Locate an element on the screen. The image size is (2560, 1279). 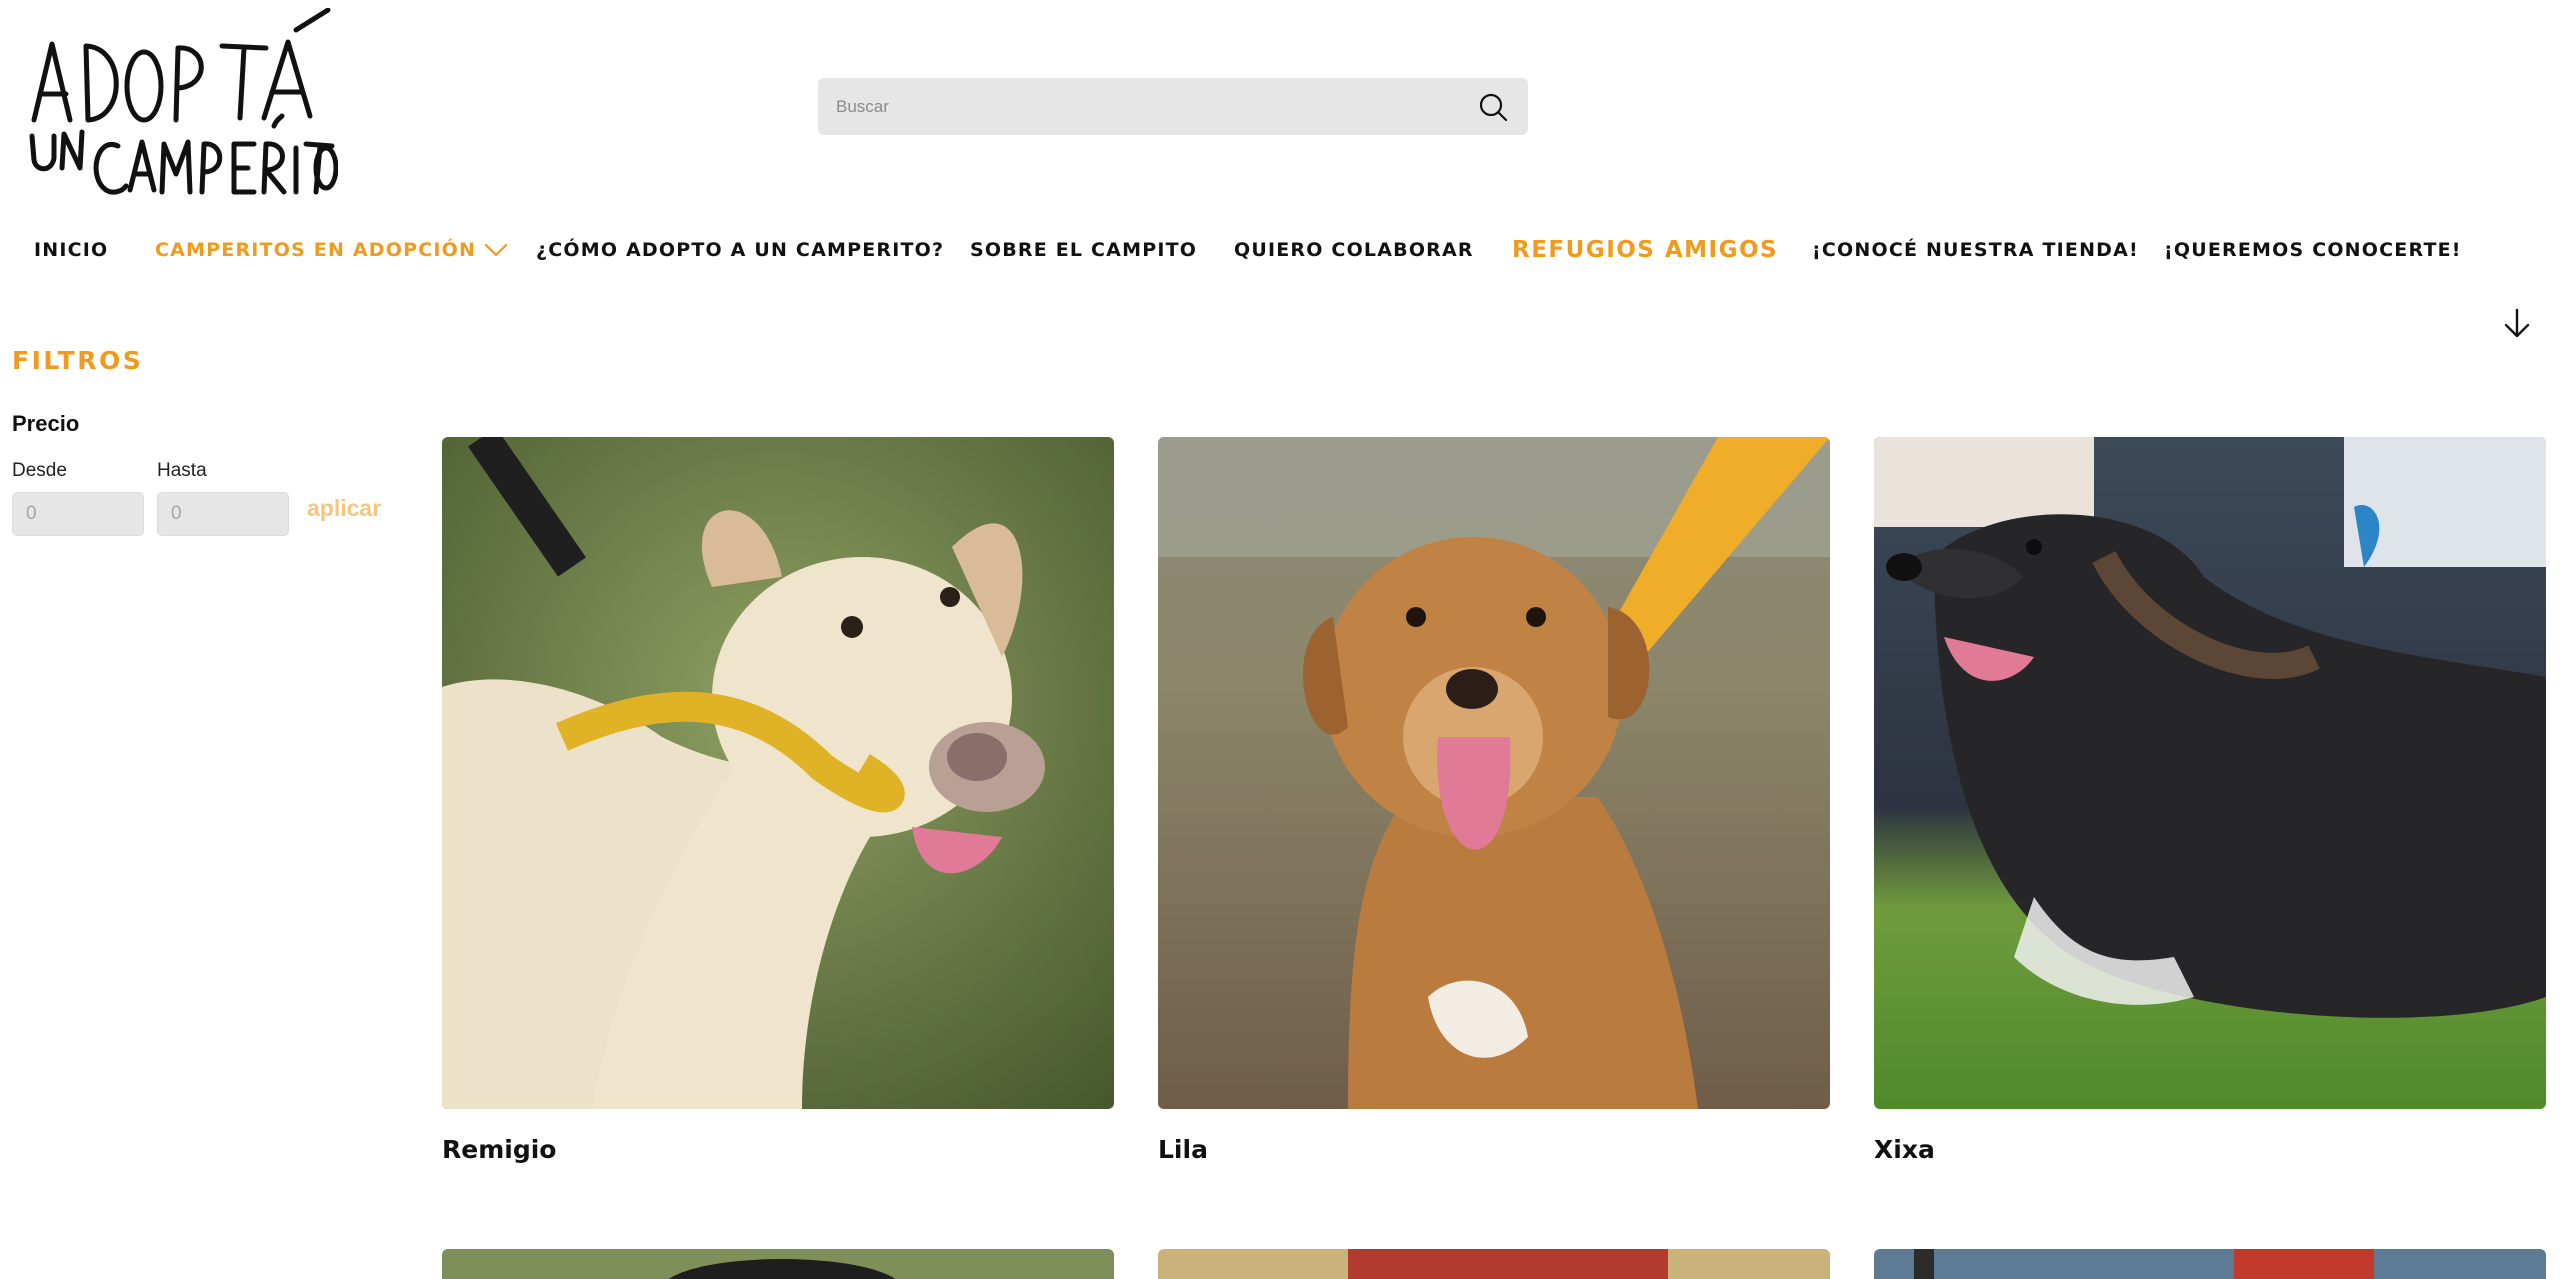
product-card: Xixa is located at coordinates (2210, 800).